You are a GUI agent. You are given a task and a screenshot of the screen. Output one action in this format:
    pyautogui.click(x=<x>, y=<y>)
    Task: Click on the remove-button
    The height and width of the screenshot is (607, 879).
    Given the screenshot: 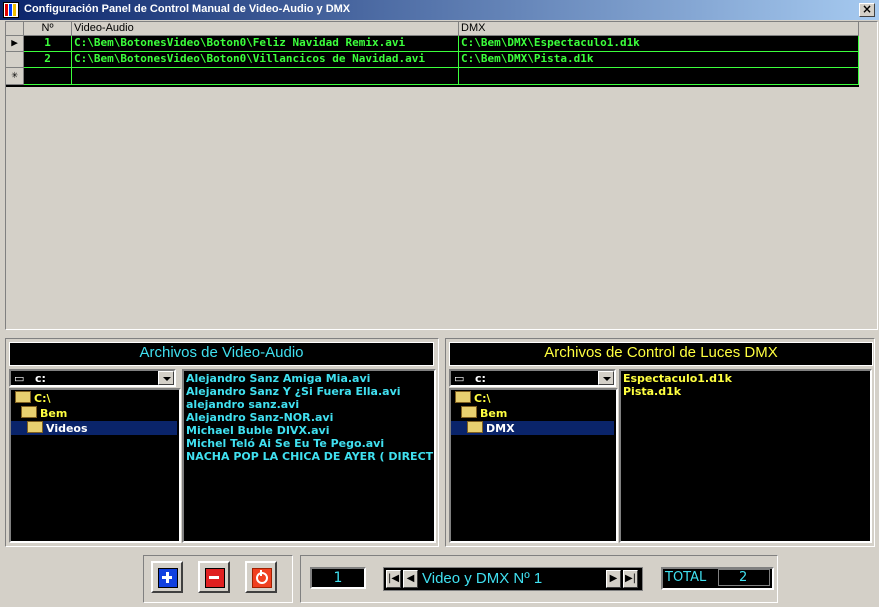 What is the action you would take?
    pyautogui.click(x=214, y=577)
    